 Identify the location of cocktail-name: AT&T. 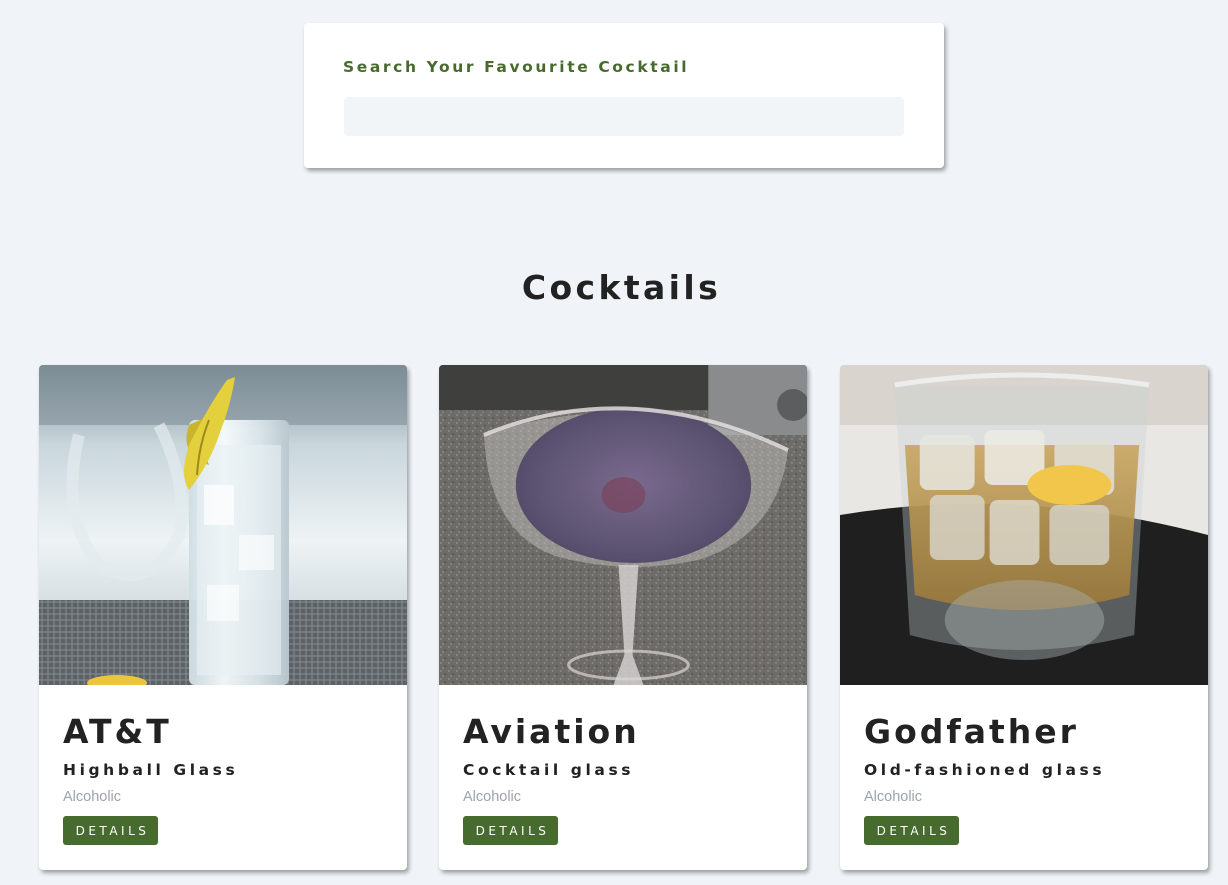
(117, 731).